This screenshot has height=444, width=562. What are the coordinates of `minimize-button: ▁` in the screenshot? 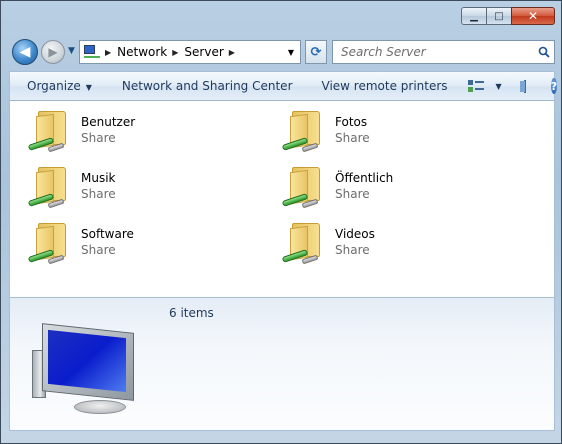 It's located at (474, 16).